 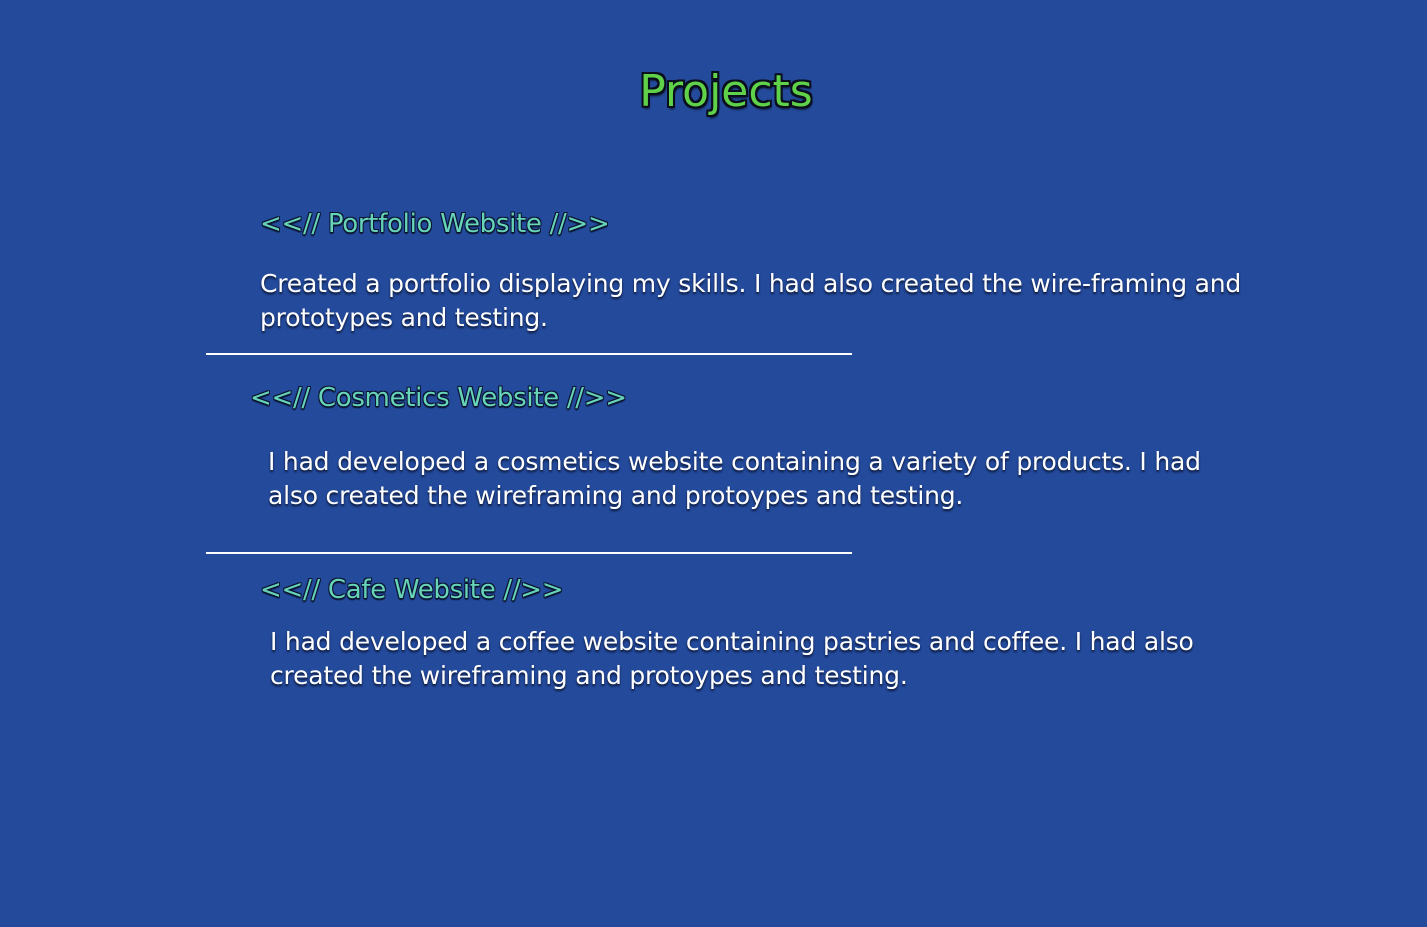 I want to click on project-title-cafe: <<// Cafe Website //>>, so click(x=412, y=590).